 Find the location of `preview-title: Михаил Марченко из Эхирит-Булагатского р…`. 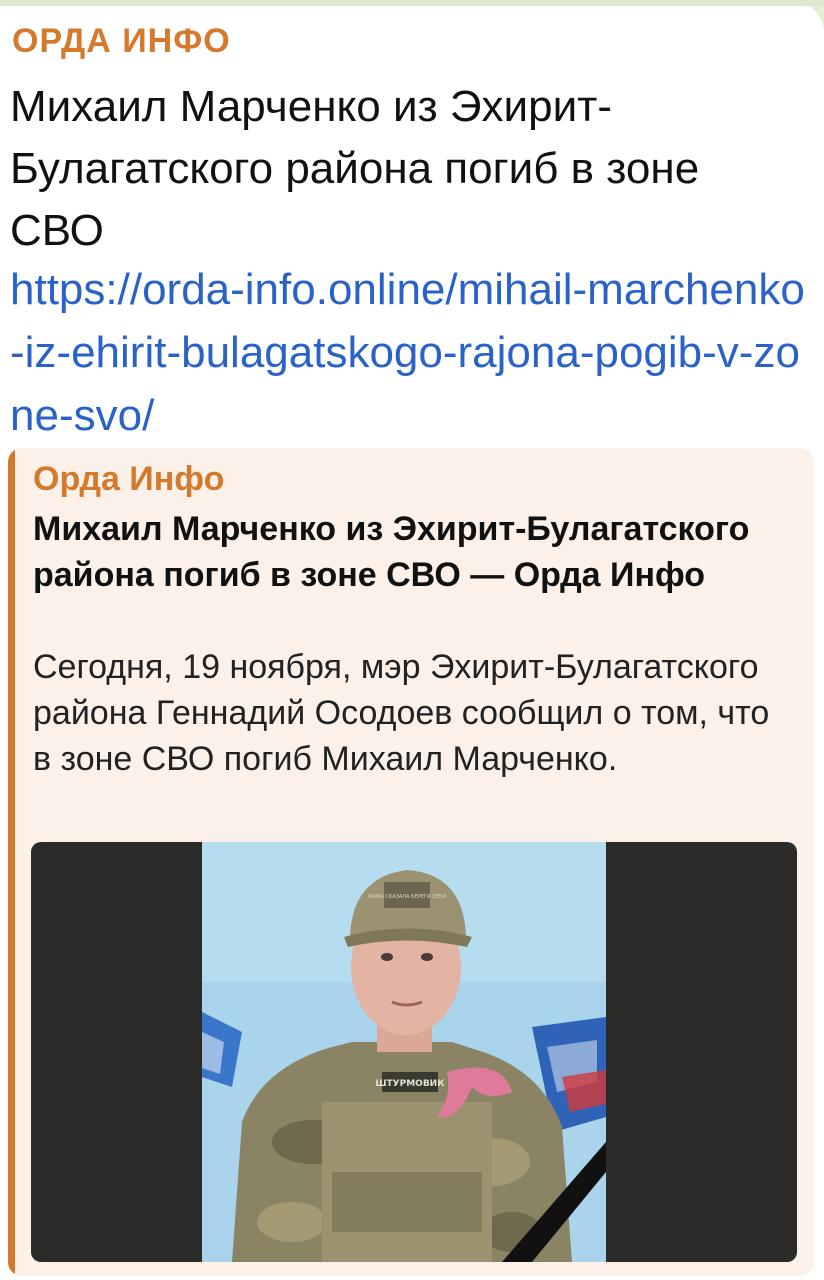

preview-title: Михаил Марченко из Эхирит-Булагатского р… is located at coordinates (391, 552).